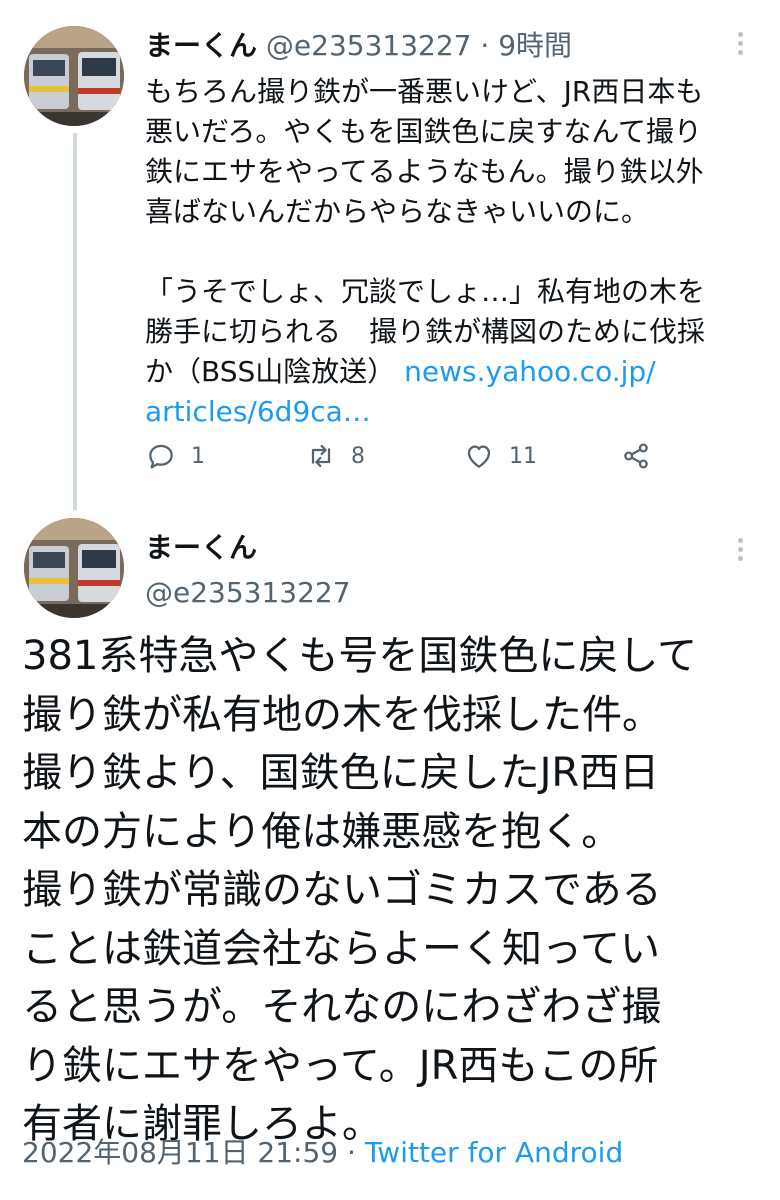 The image size is (780, 1200). I want to click on tweet1-line: 鉄にエサをやってるようなもん。撮り鉄以外, so click(424, 171).